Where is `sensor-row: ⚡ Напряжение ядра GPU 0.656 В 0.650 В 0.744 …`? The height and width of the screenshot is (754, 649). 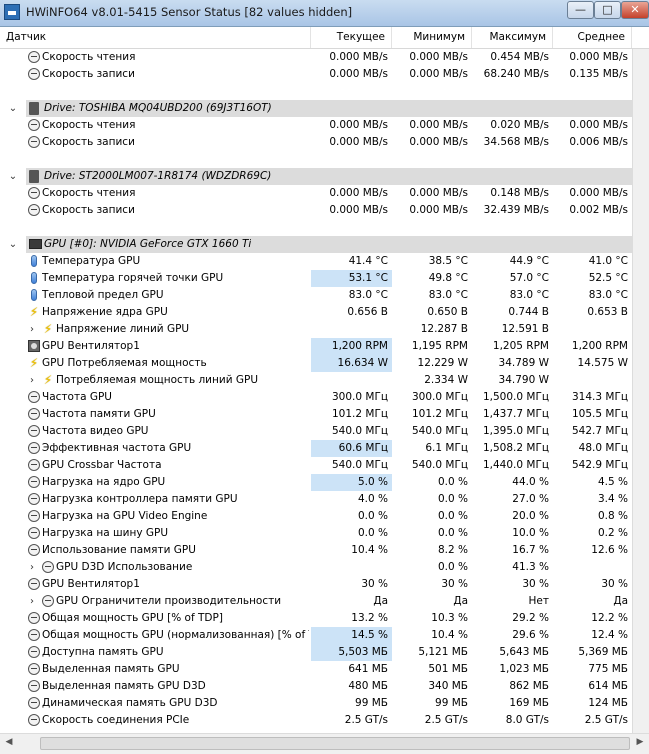 sensor-row: ⚡ Напряжение ядра GPU 0.656 В 0.650 В 0.744 … is located at coordinates (316, 312).